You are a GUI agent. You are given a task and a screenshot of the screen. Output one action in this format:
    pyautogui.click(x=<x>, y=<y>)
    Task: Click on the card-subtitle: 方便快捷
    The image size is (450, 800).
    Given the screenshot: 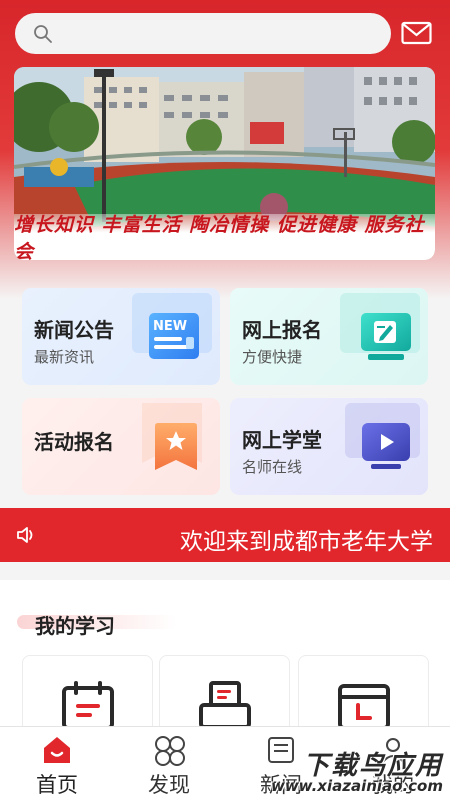 What is the action you would take?
    pyautogui.click(x=272, y=357)
    